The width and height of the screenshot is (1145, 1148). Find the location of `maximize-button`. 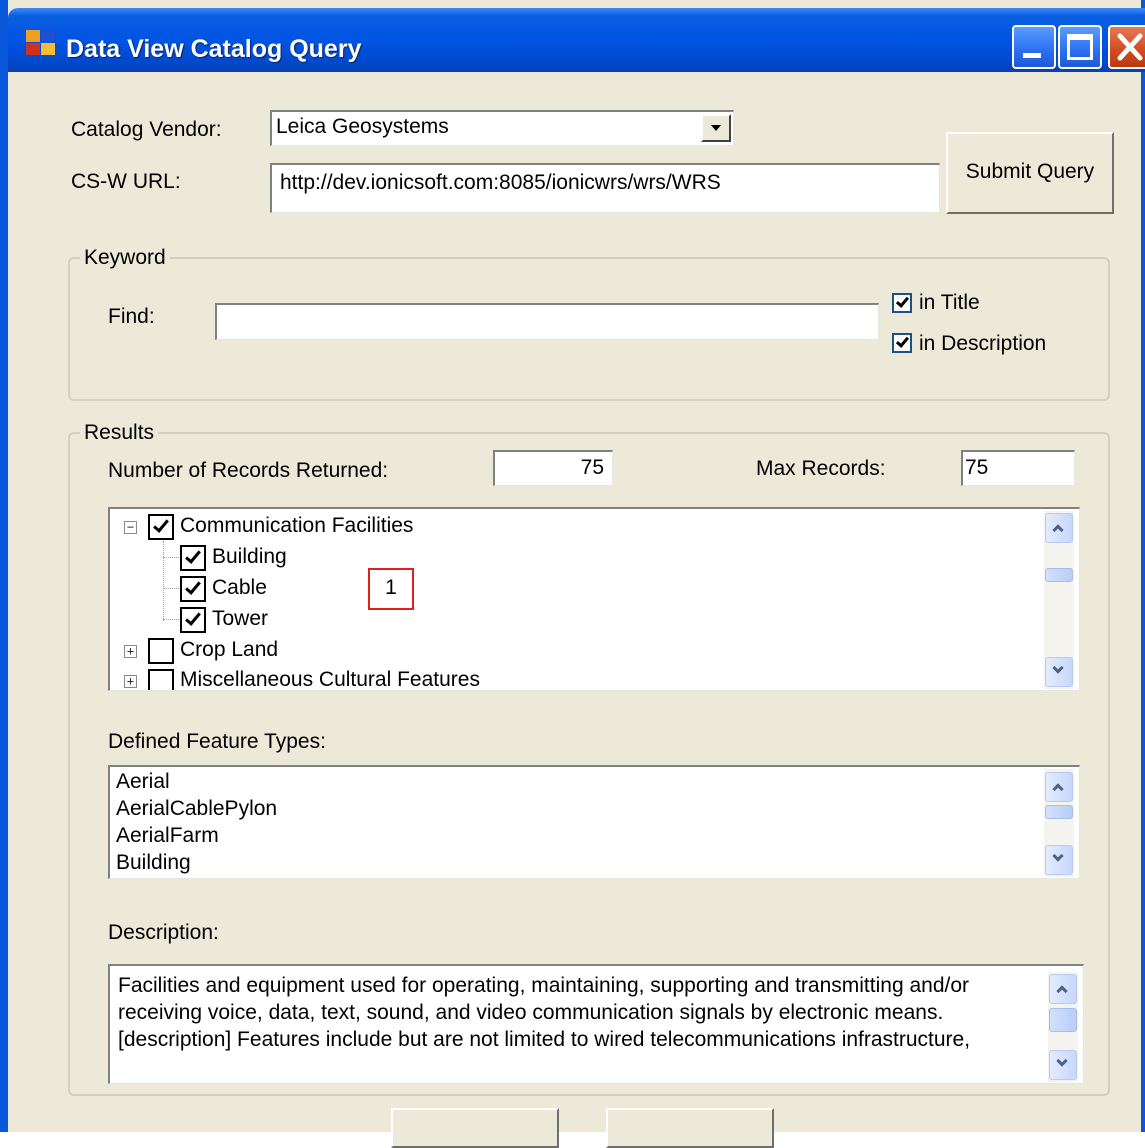

maximize-button is located at coordinates (1080, 47).